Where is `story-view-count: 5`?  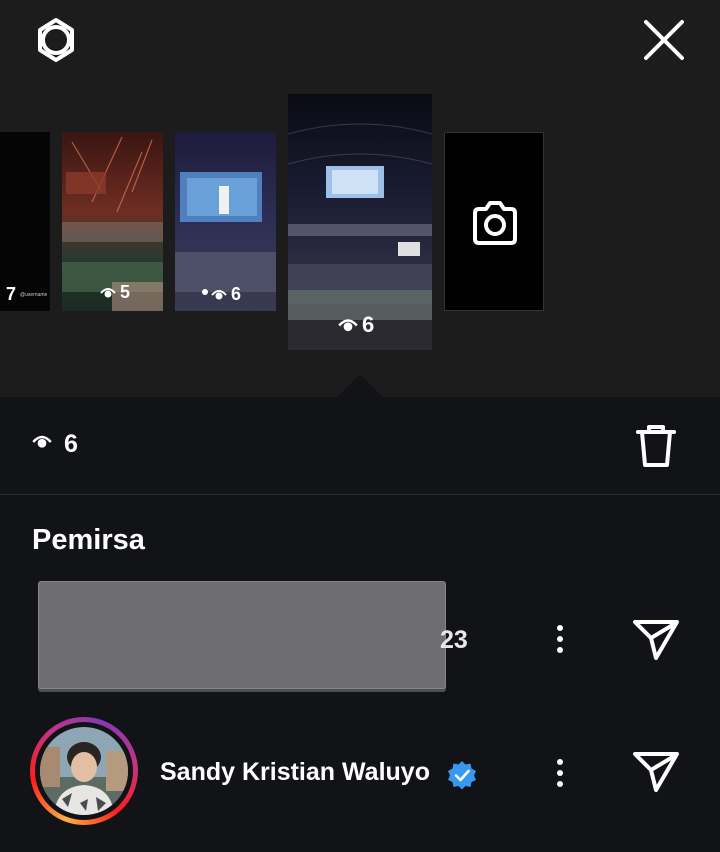 story-view-count: 5 is located at coordinates (115, 292).